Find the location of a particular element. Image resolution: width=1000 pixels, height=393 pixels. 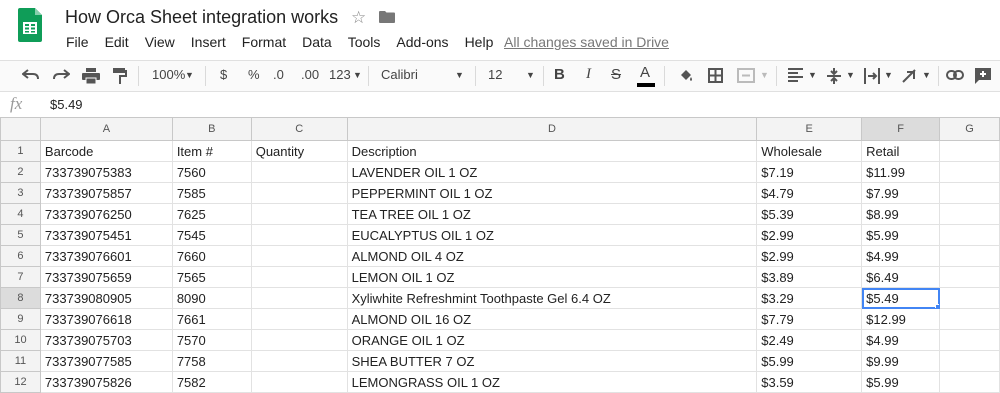

bold-button: B is located at coordinates (559, 74).